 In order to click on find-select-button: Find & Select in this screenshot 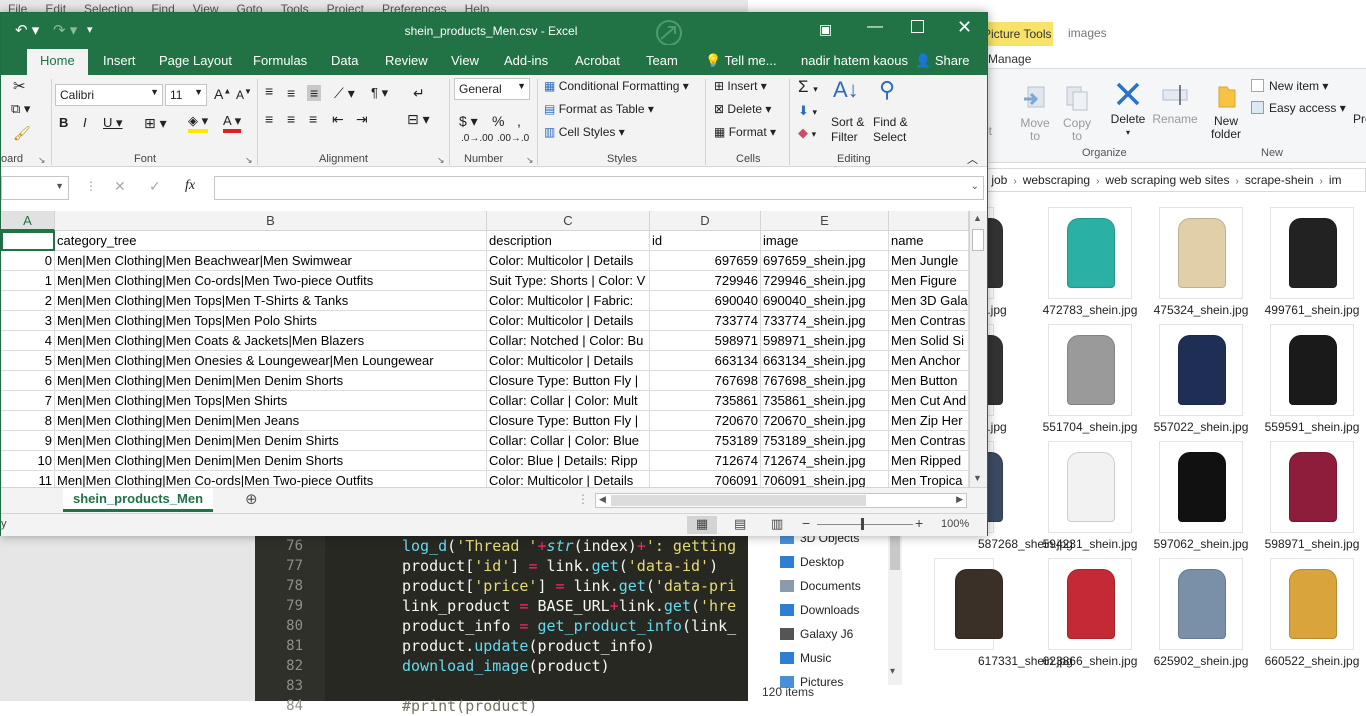, I will do `click(895, 130)`.